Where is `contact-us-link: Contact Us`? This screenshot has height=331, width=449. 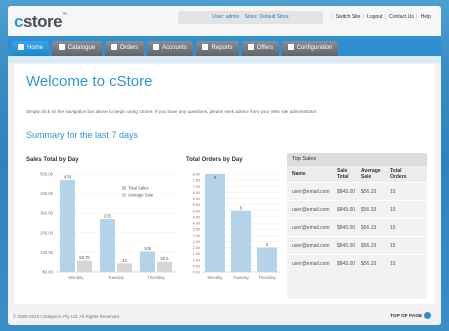 contact-us-link: Contact Us is located at coordinates (401, 17).